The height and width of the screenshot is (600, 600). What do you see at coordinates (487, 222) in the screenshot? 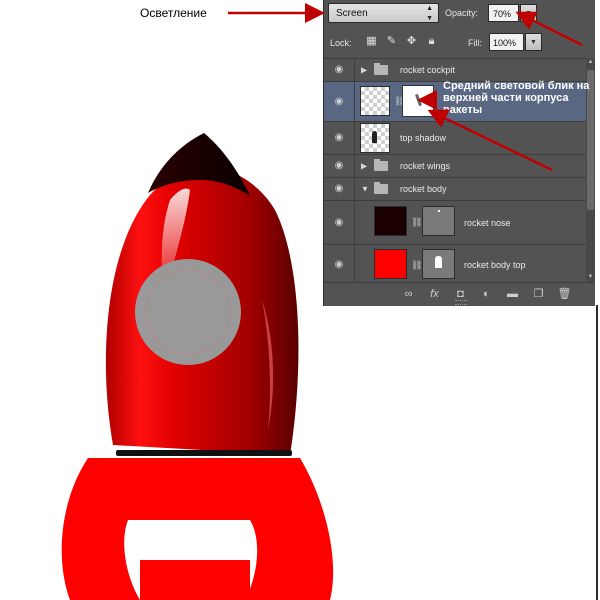
I see `layer-name: rocket nose` at bounding box center [487, 222].